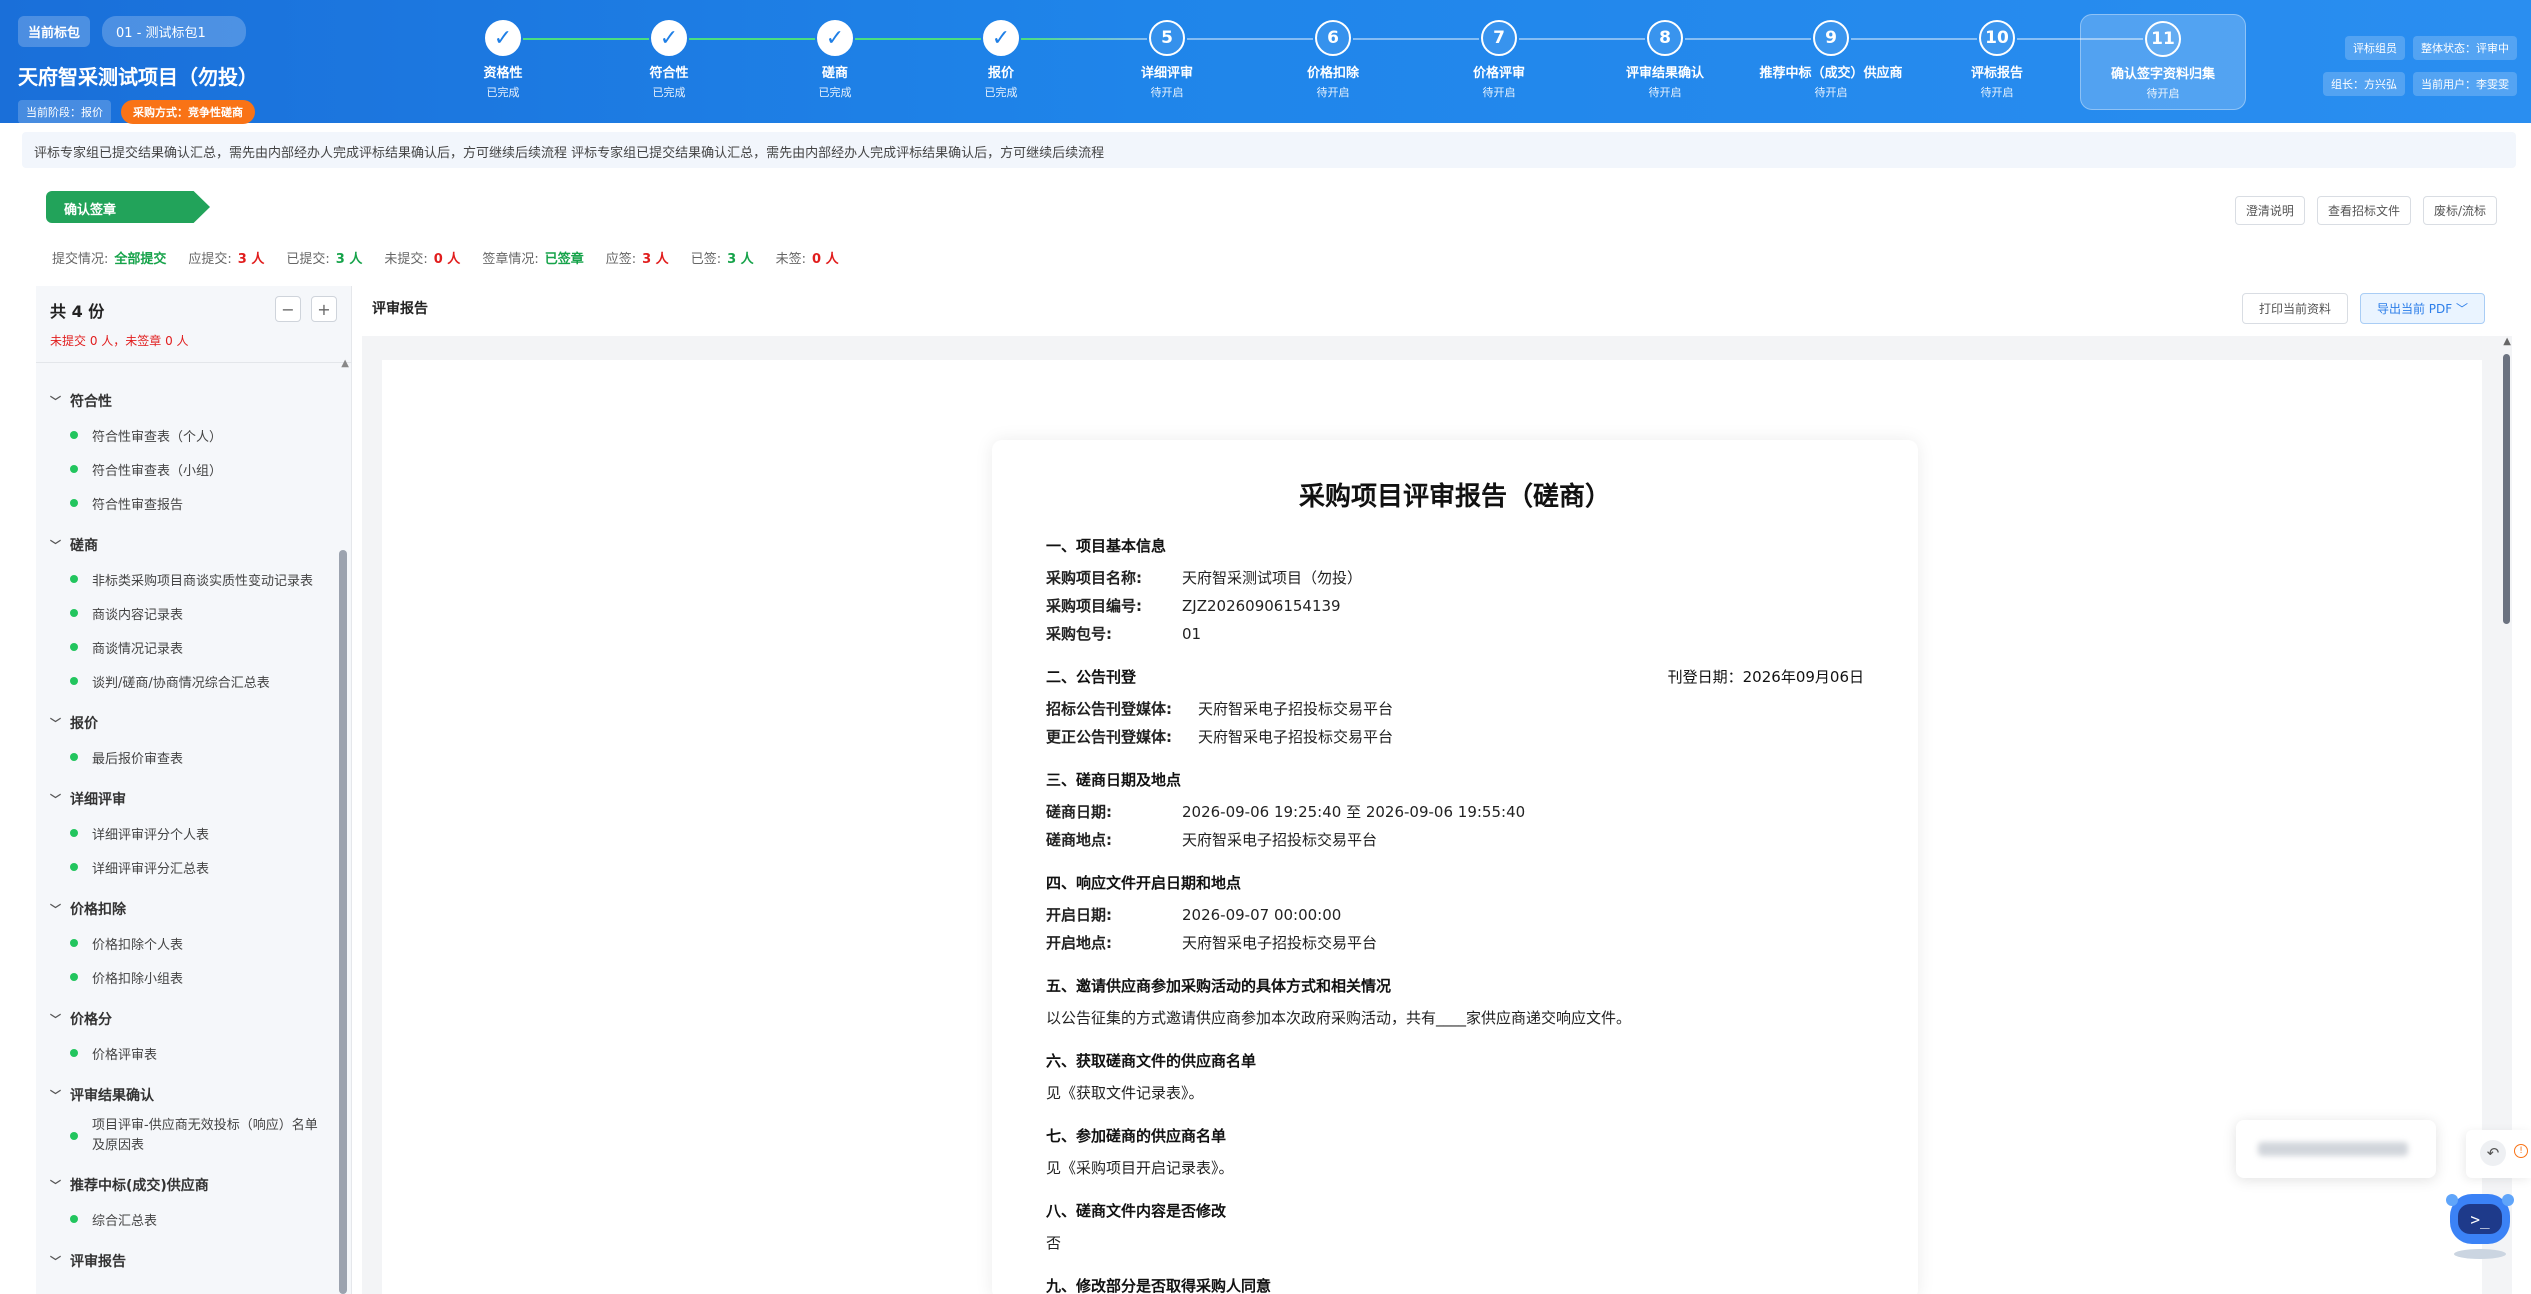 This screenshot has width=2531, height=1294. What do you see at coordinates (1144, 883) in the screenshot?
I see `section-heading: 四、响应文件开启日期和地点` at bounding box center [1144, 883].